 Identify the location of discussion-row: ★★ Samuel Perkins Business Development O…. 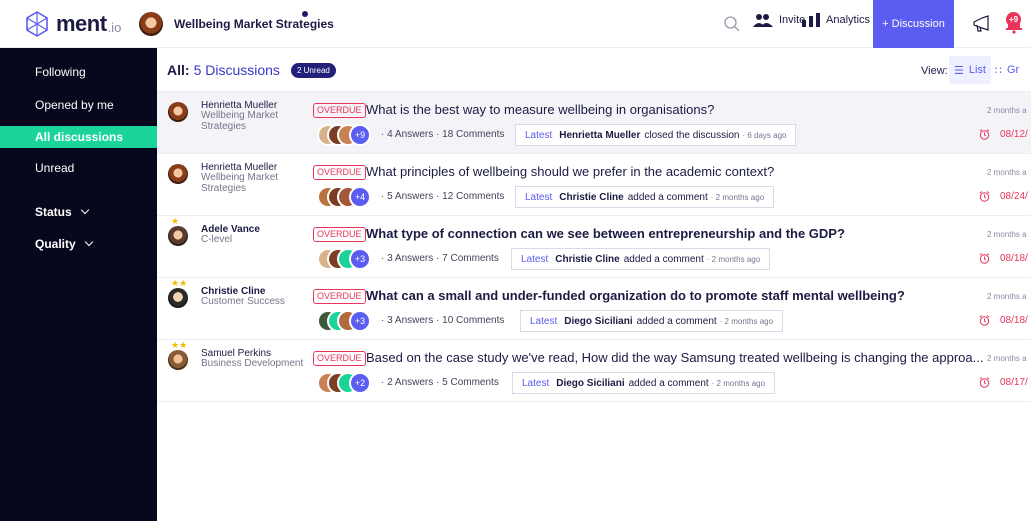
(594, 371).